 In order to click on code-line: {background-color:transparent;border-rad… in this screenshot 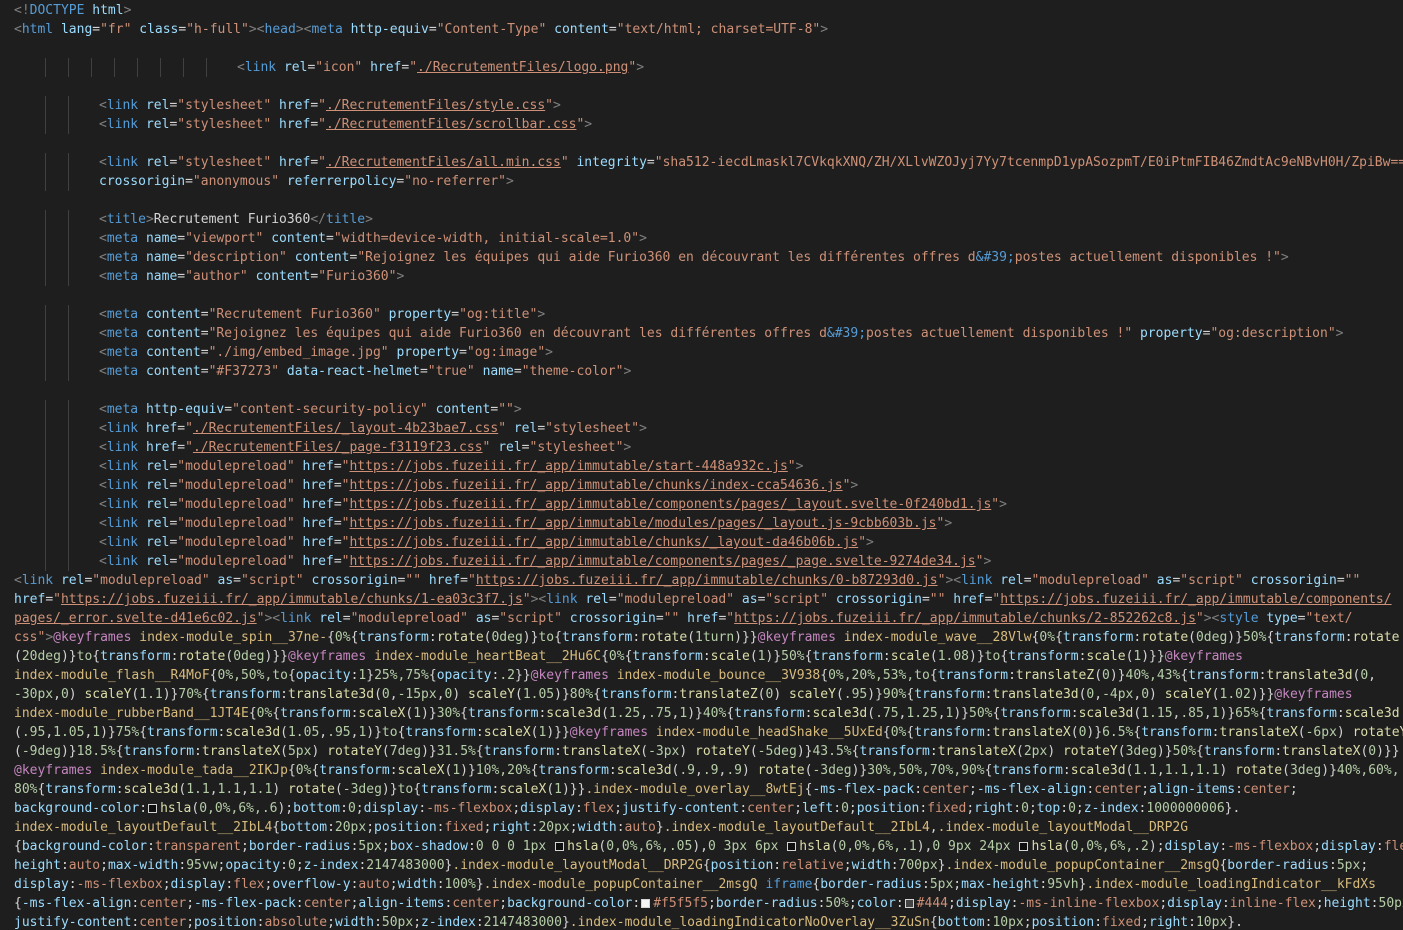, I will do `click(701, 846)`.